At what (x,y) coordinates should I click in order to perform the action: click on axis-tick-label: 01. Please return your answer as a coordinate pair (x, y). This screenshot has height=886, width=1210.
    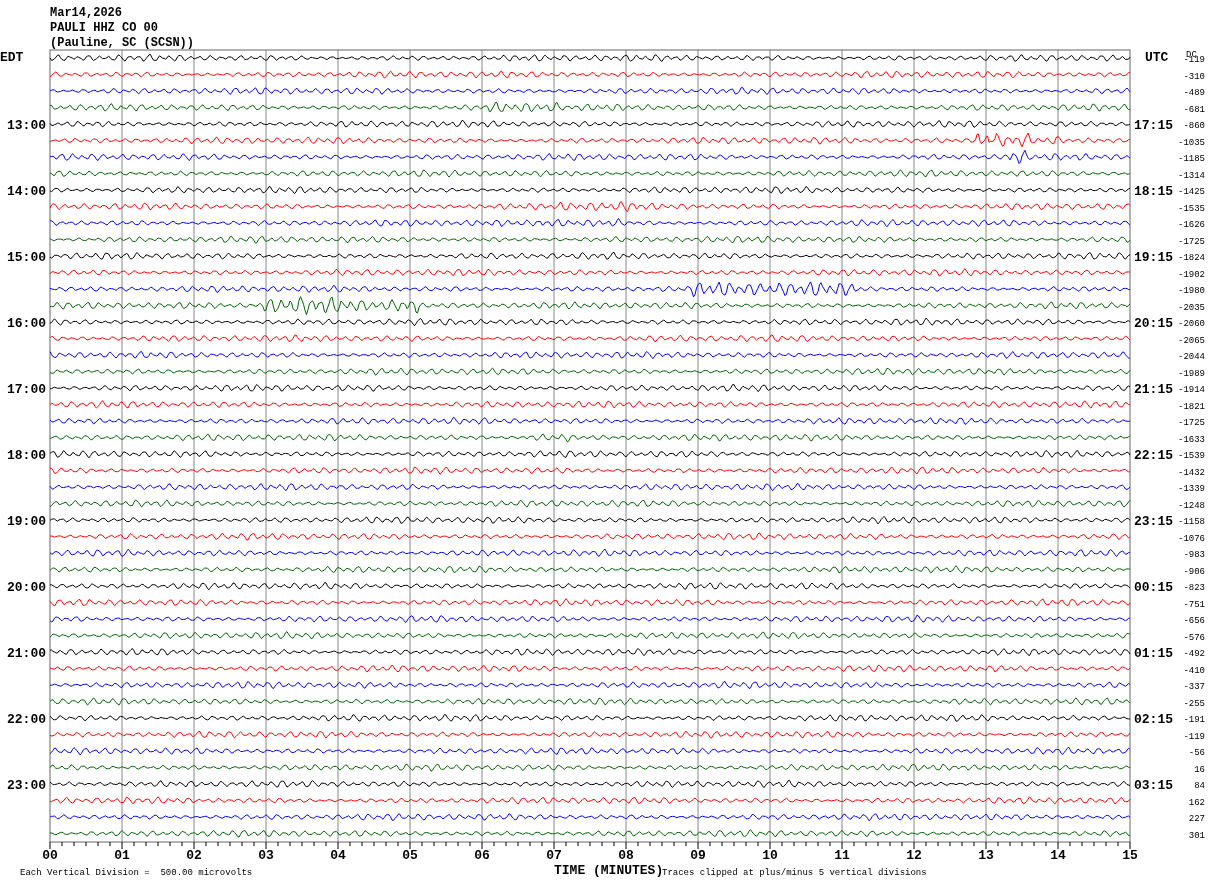
    Looking at the image, I should click on (122, 855).